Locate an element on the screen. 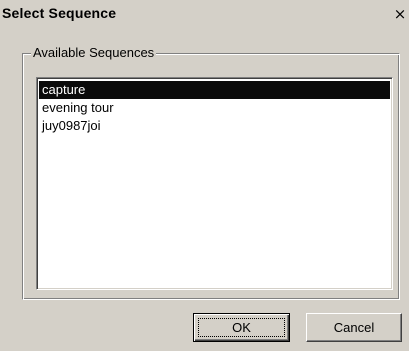 The height and width of the screenshot is (351, 409). title-bar: Select Sequence × is located at coordinates (204, 13).